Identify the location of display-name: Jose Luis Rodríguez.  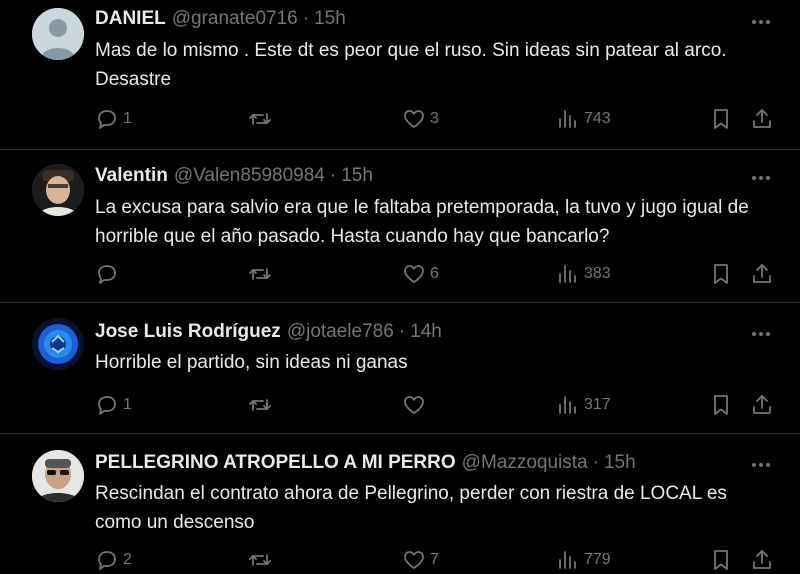
(188, 332).